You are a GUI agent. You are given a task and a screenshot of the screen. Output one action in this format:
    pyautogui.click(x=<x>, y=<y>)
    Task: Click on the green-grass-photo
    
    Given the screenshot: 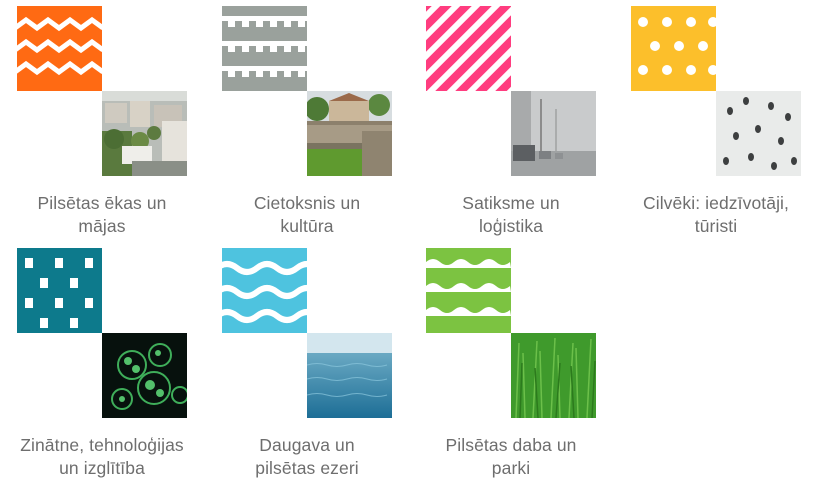 What is the action you would take?
    pyautogui.click(x=553, y=375)
    